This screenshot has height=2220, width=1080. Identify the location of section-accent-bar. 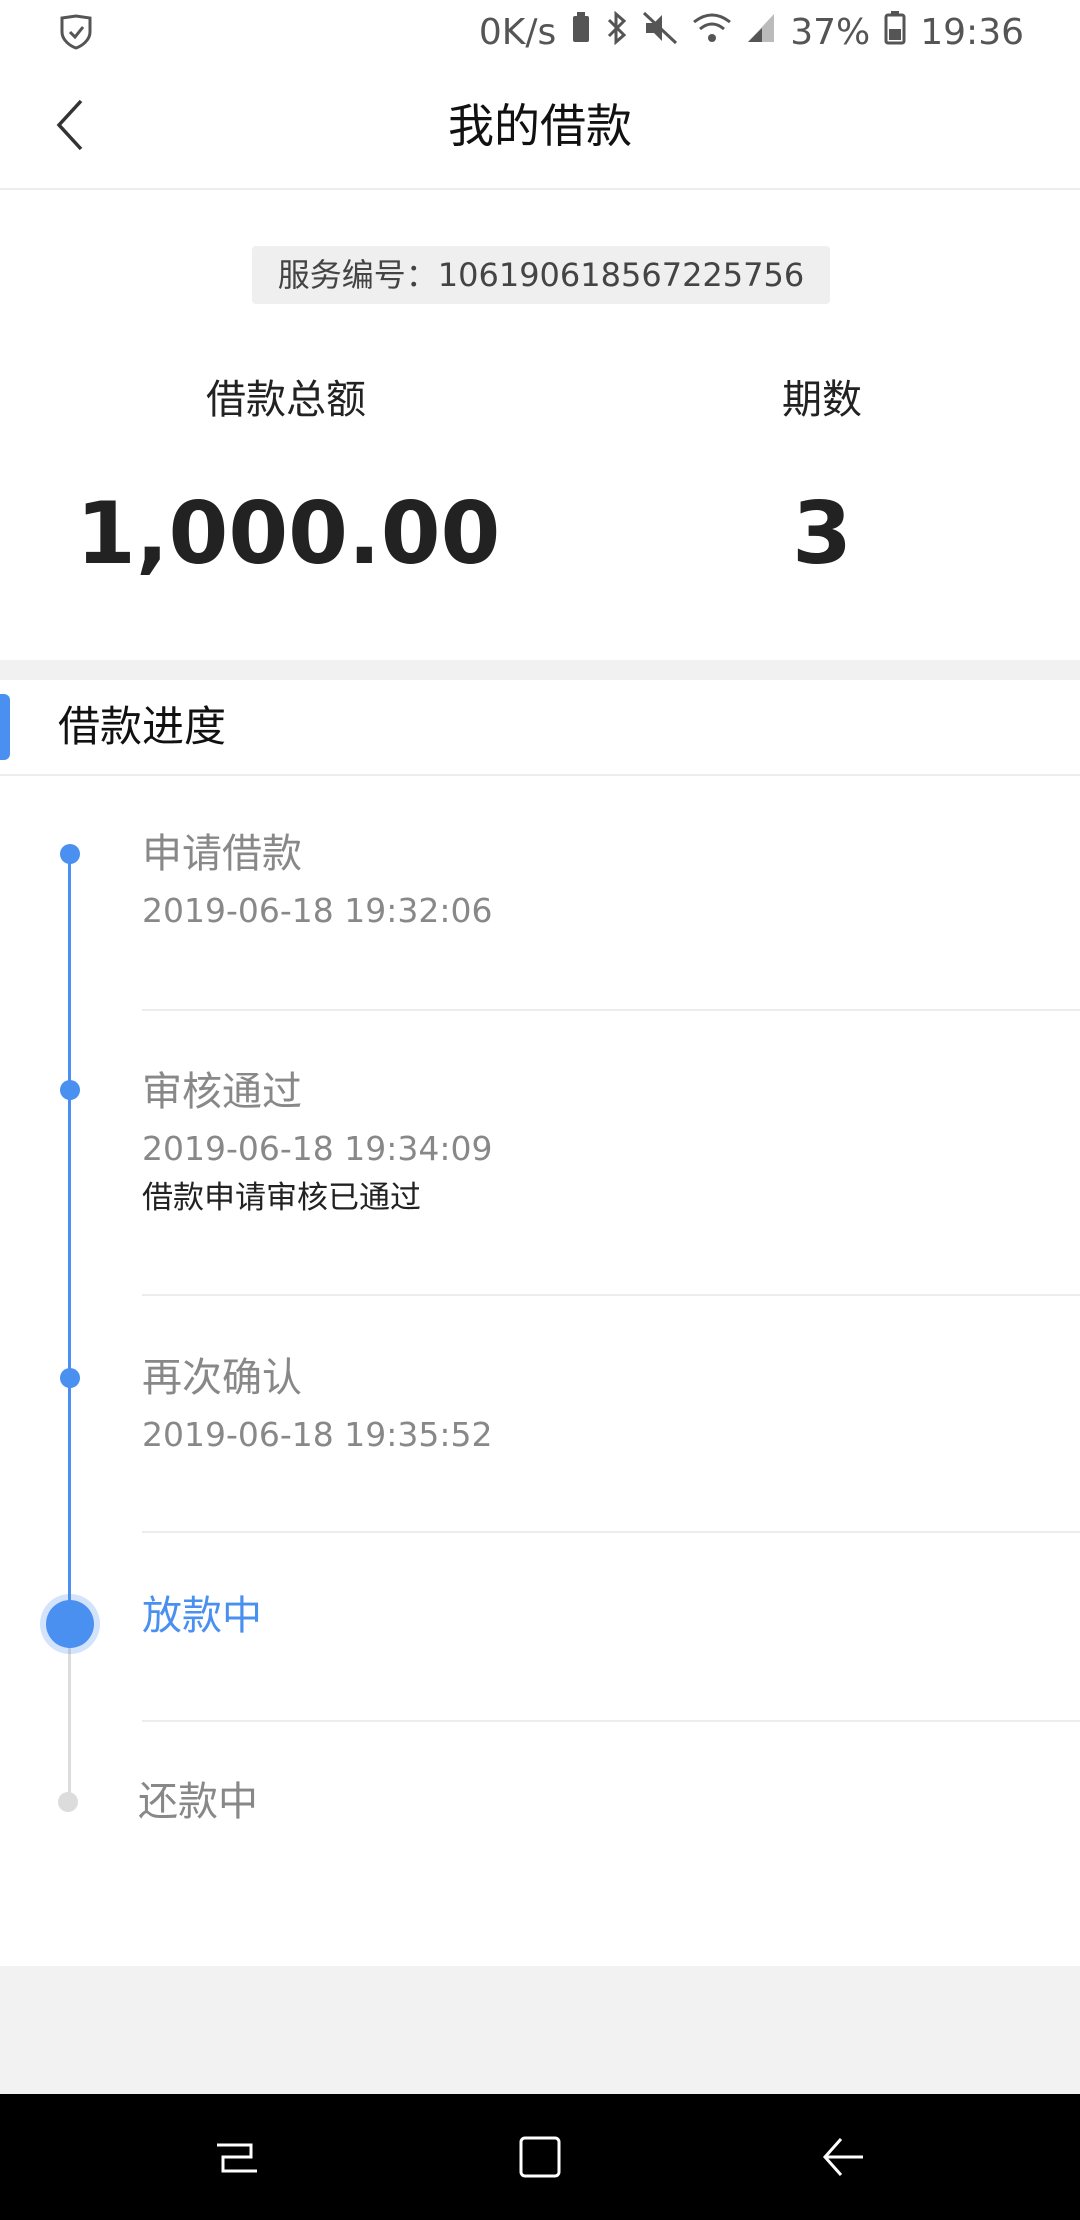
(5, 727).